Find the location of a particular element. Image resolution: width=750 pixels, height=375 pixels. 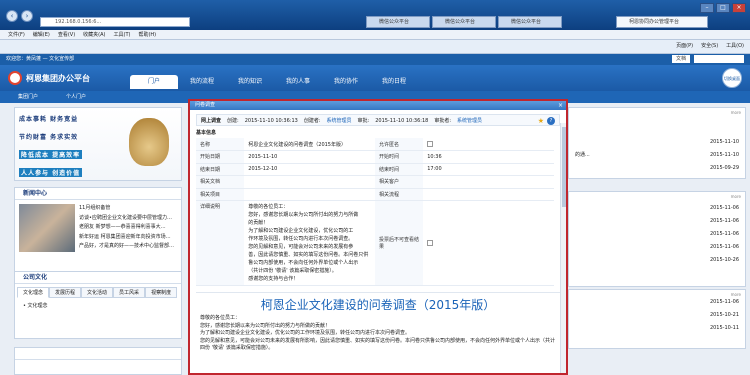

nav-hr: 我的人事 is located at coordinates (298, 82).